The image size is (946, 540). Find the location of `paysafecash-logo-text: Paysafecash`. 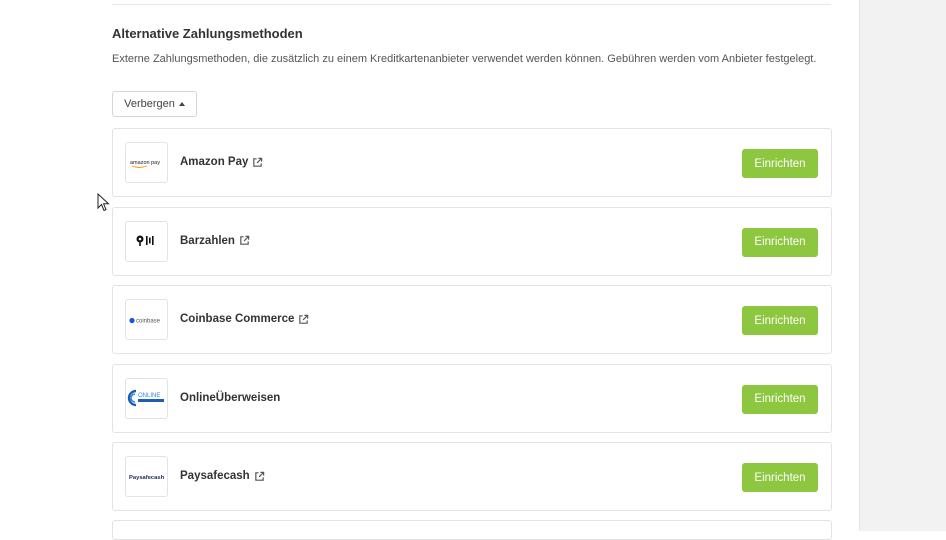

paysafecash-logo-text: Paysafecash is located at coordinates (147, 478).